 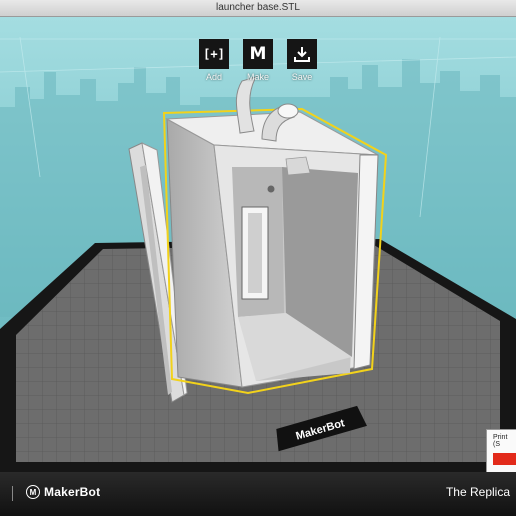 What do you see at coordinates (257, 77) in the screenshot?
I see `make-label: Make` at bounding box center [257, 77].